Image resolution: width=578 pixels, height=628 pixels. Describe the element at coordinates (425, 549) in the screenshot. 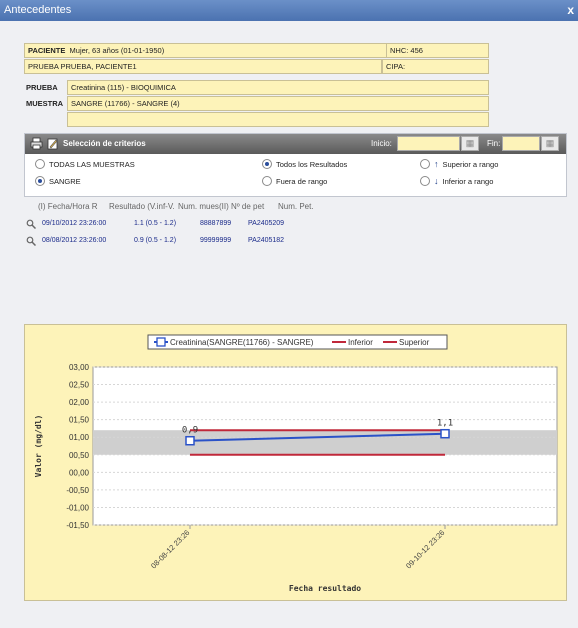

I see `x-tick-label: 09-10-12 23:26` at that location.